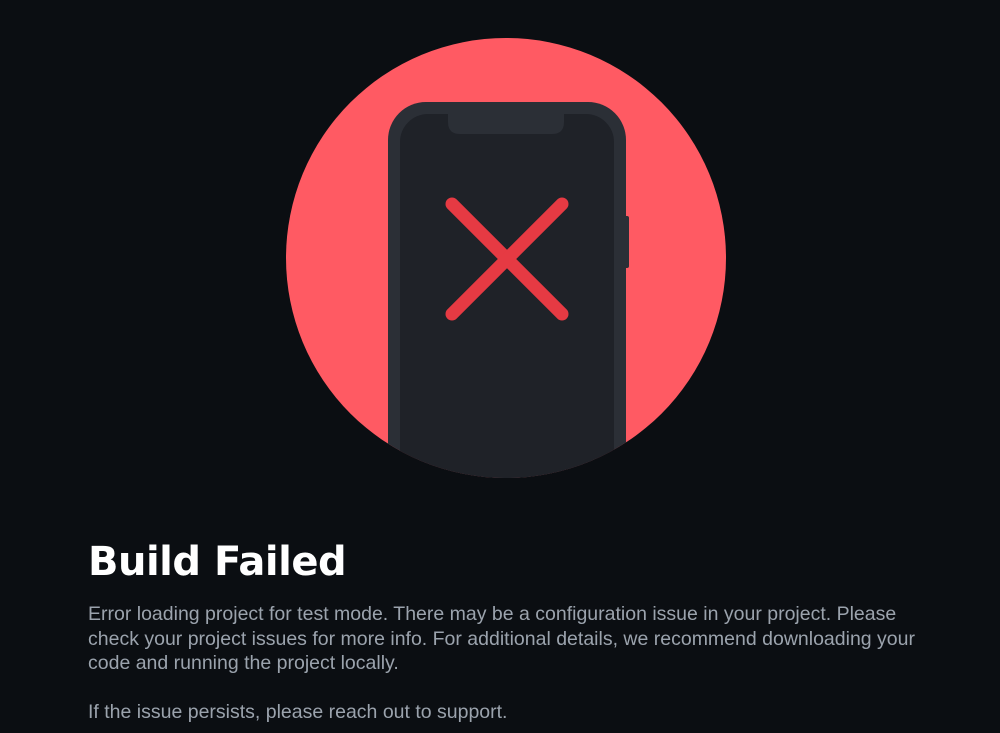 The image size is (1000, 733). I want to click on phone-screen, so click(507, 296).